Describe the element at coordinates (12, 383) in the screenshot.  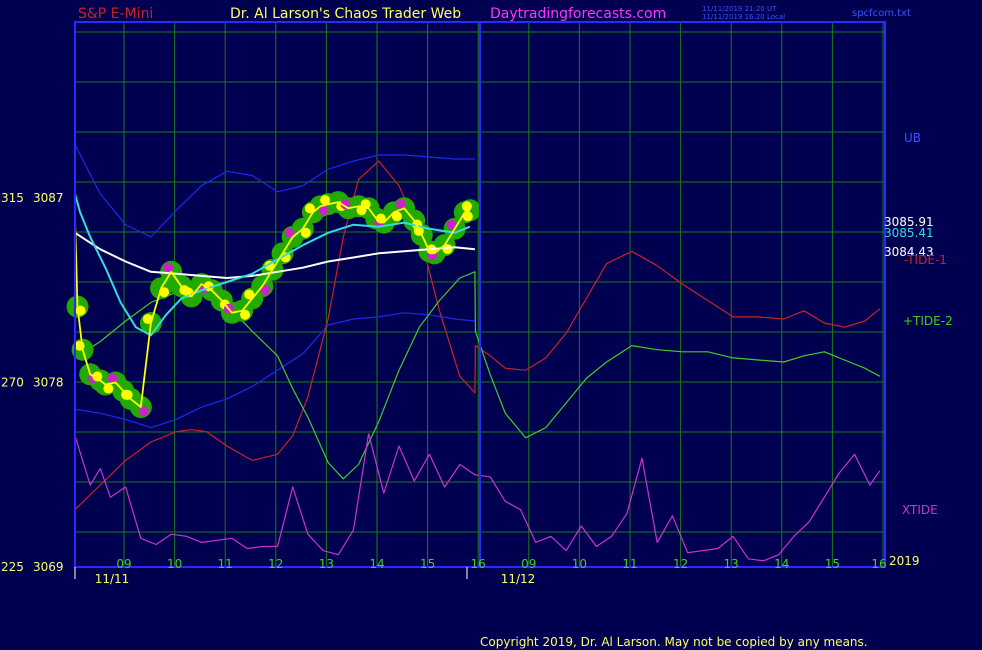
I see `y-axis-label: 270` at that location.